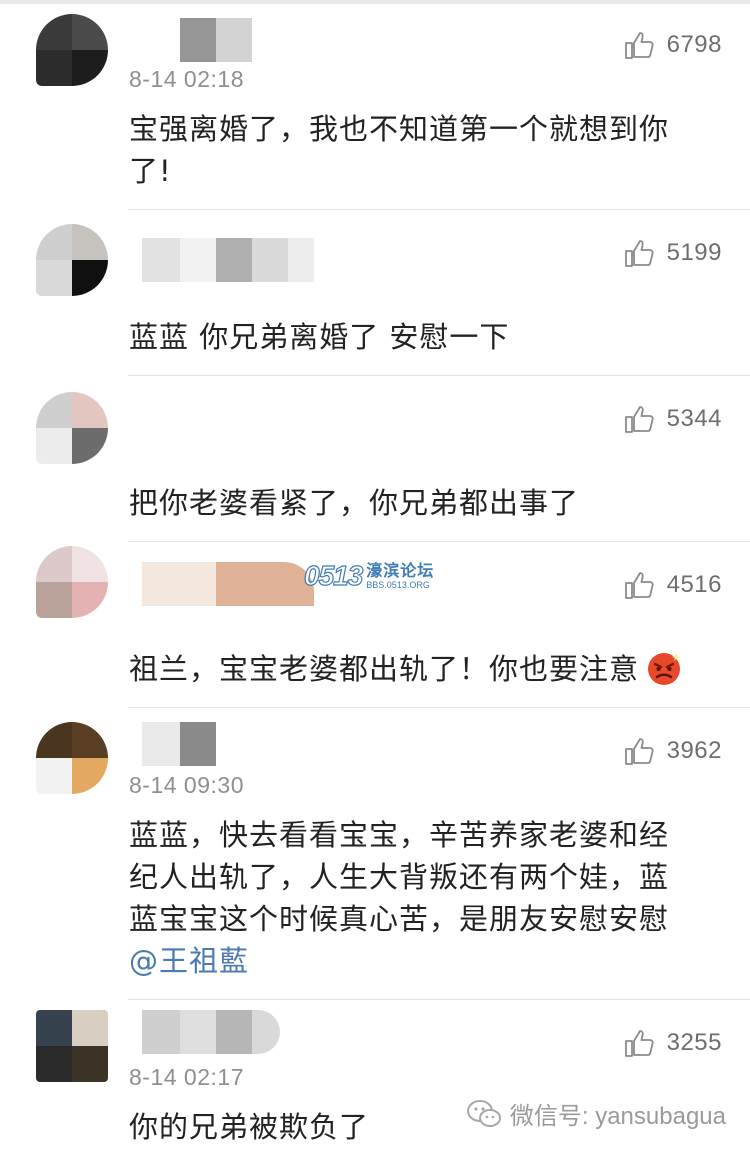 Image resolution: width=750 pixels, height=1154 pixels. What do you see at coordinates (694, 418) in the screenshot?
I see `like-count: 5344` at bounding box center [694, 418].